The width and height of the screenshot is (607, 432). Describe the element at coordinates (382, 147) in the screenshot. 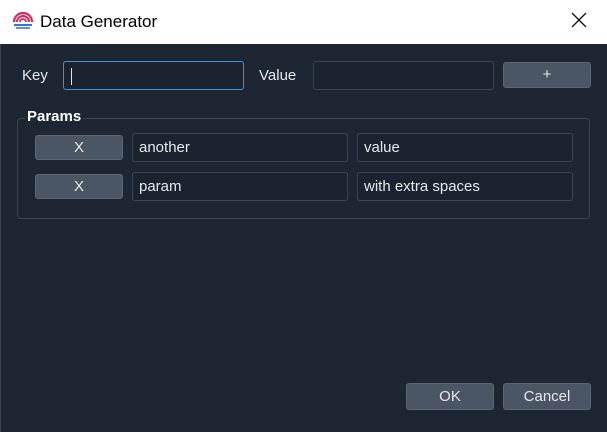

I see `param-value-value: value` at that location.